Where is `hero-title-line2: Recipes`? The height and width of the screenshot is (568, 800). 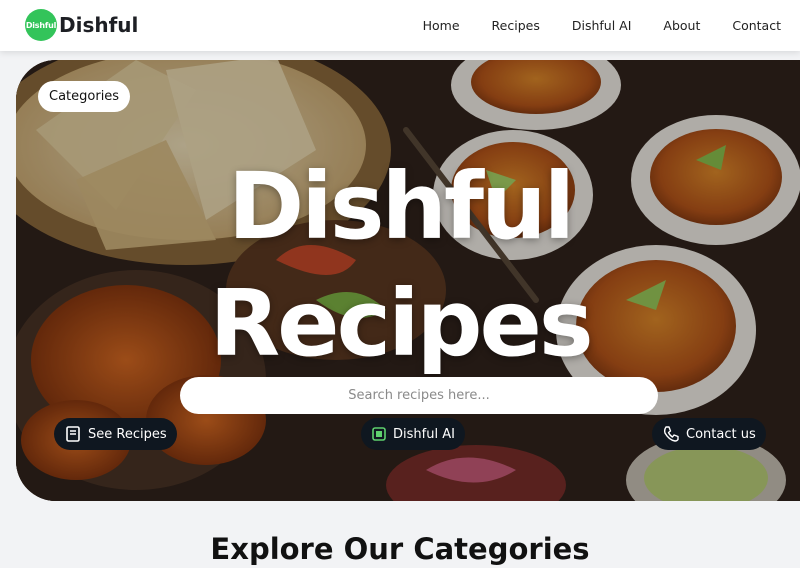
hero-title-line2: Recipes is located at coordinates (401, 323).